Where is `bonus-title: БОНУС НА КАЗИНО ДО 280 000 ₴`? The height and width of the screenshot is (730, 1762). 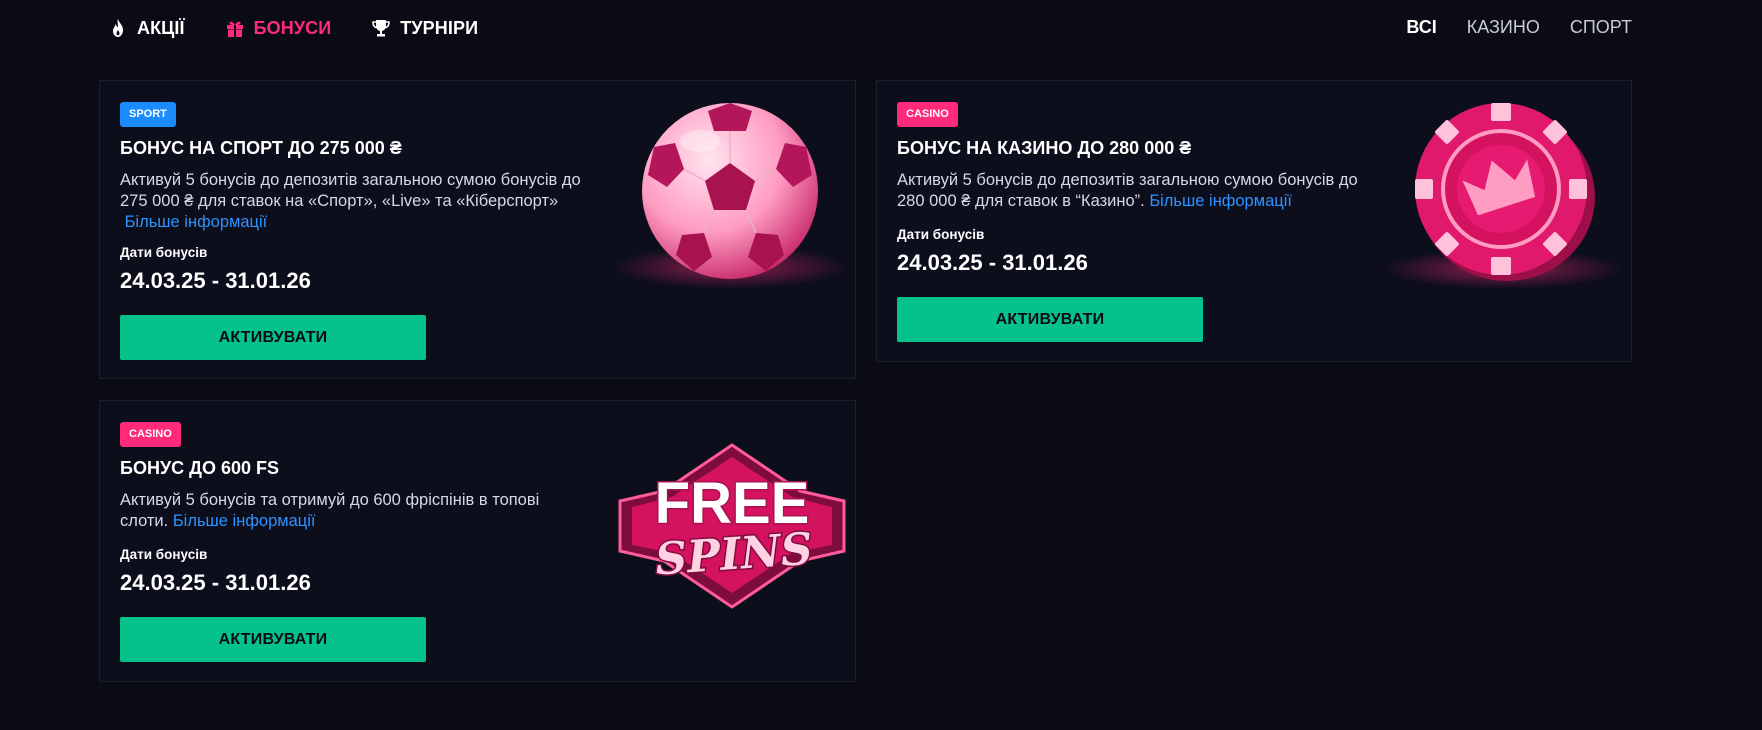
bonus-title: БОНУС НА КАЗИНО ДО 280 000 ₴ is located at coordinates (1044, 148).